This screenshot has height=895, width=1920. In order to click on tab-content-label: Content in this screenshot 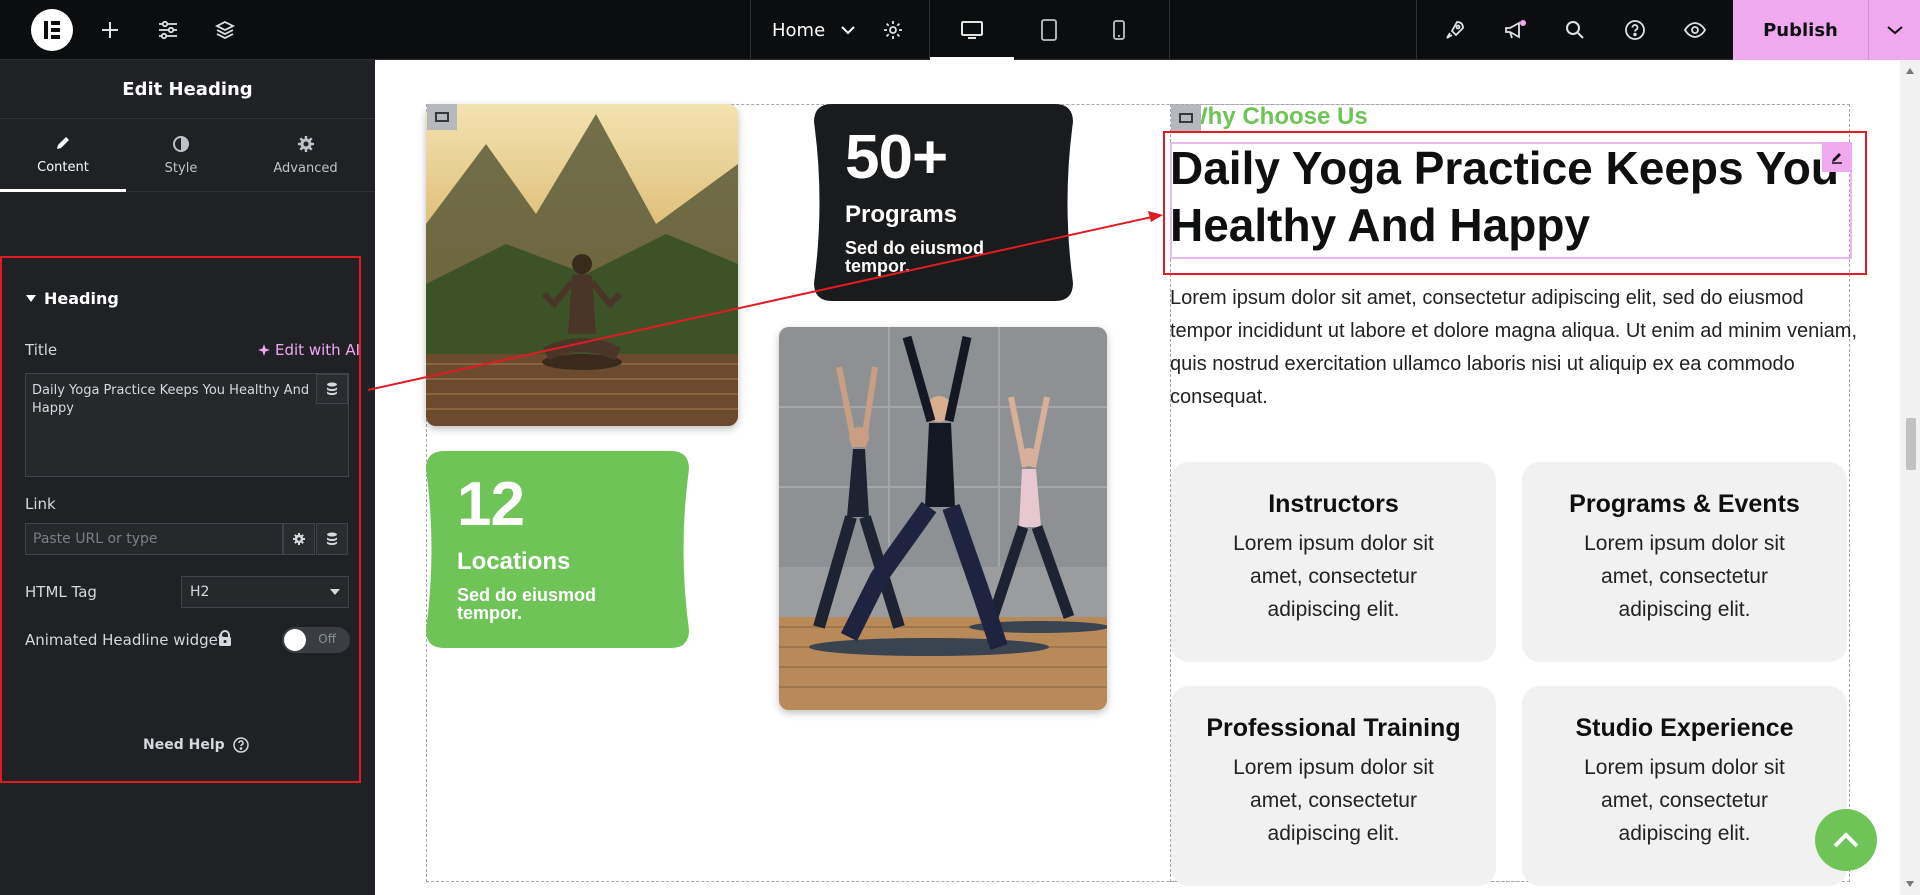, I will do `click(63, 167)`.